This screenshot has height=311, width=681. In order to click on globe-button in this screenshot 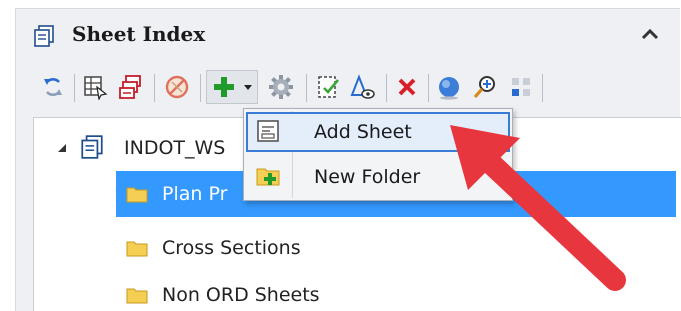, I will do `click(449, 87)`.